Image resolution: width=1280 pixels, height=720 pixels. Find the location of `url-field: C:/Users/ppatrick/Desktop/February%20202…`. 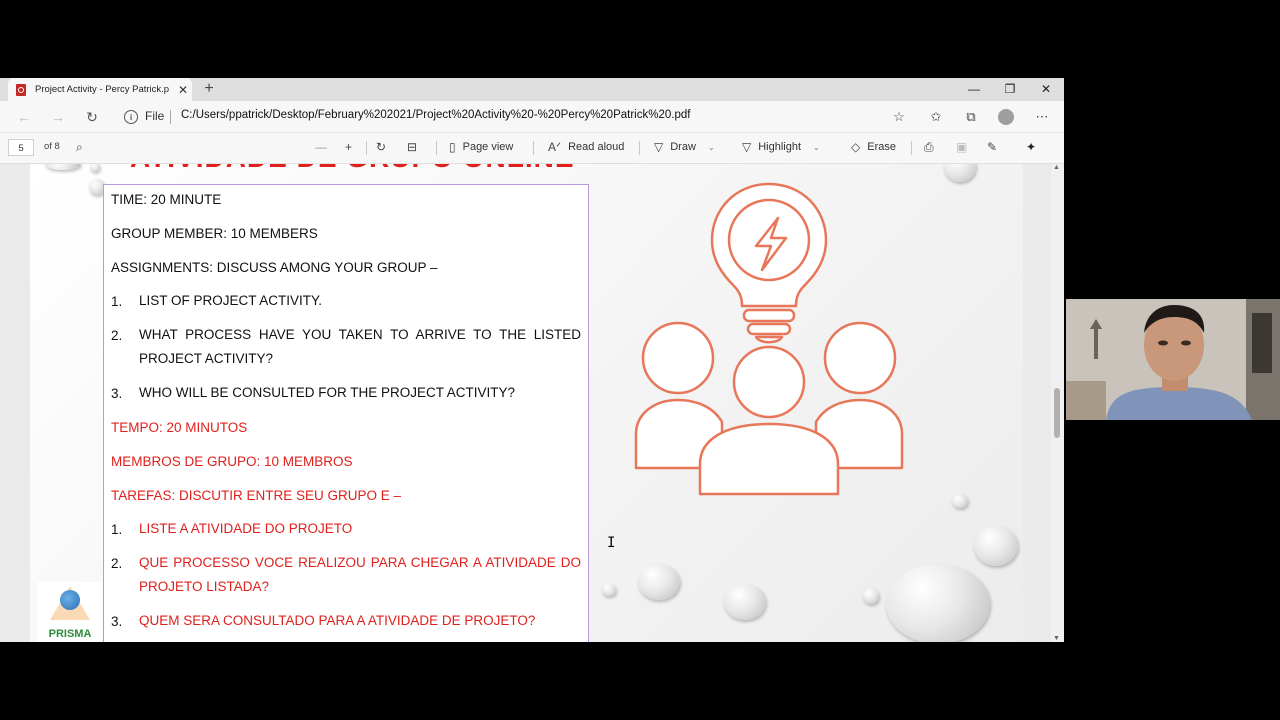

url-field: C:/Users/ppatrick/Desktop/February%20202… is located at coordinates (435, 115).